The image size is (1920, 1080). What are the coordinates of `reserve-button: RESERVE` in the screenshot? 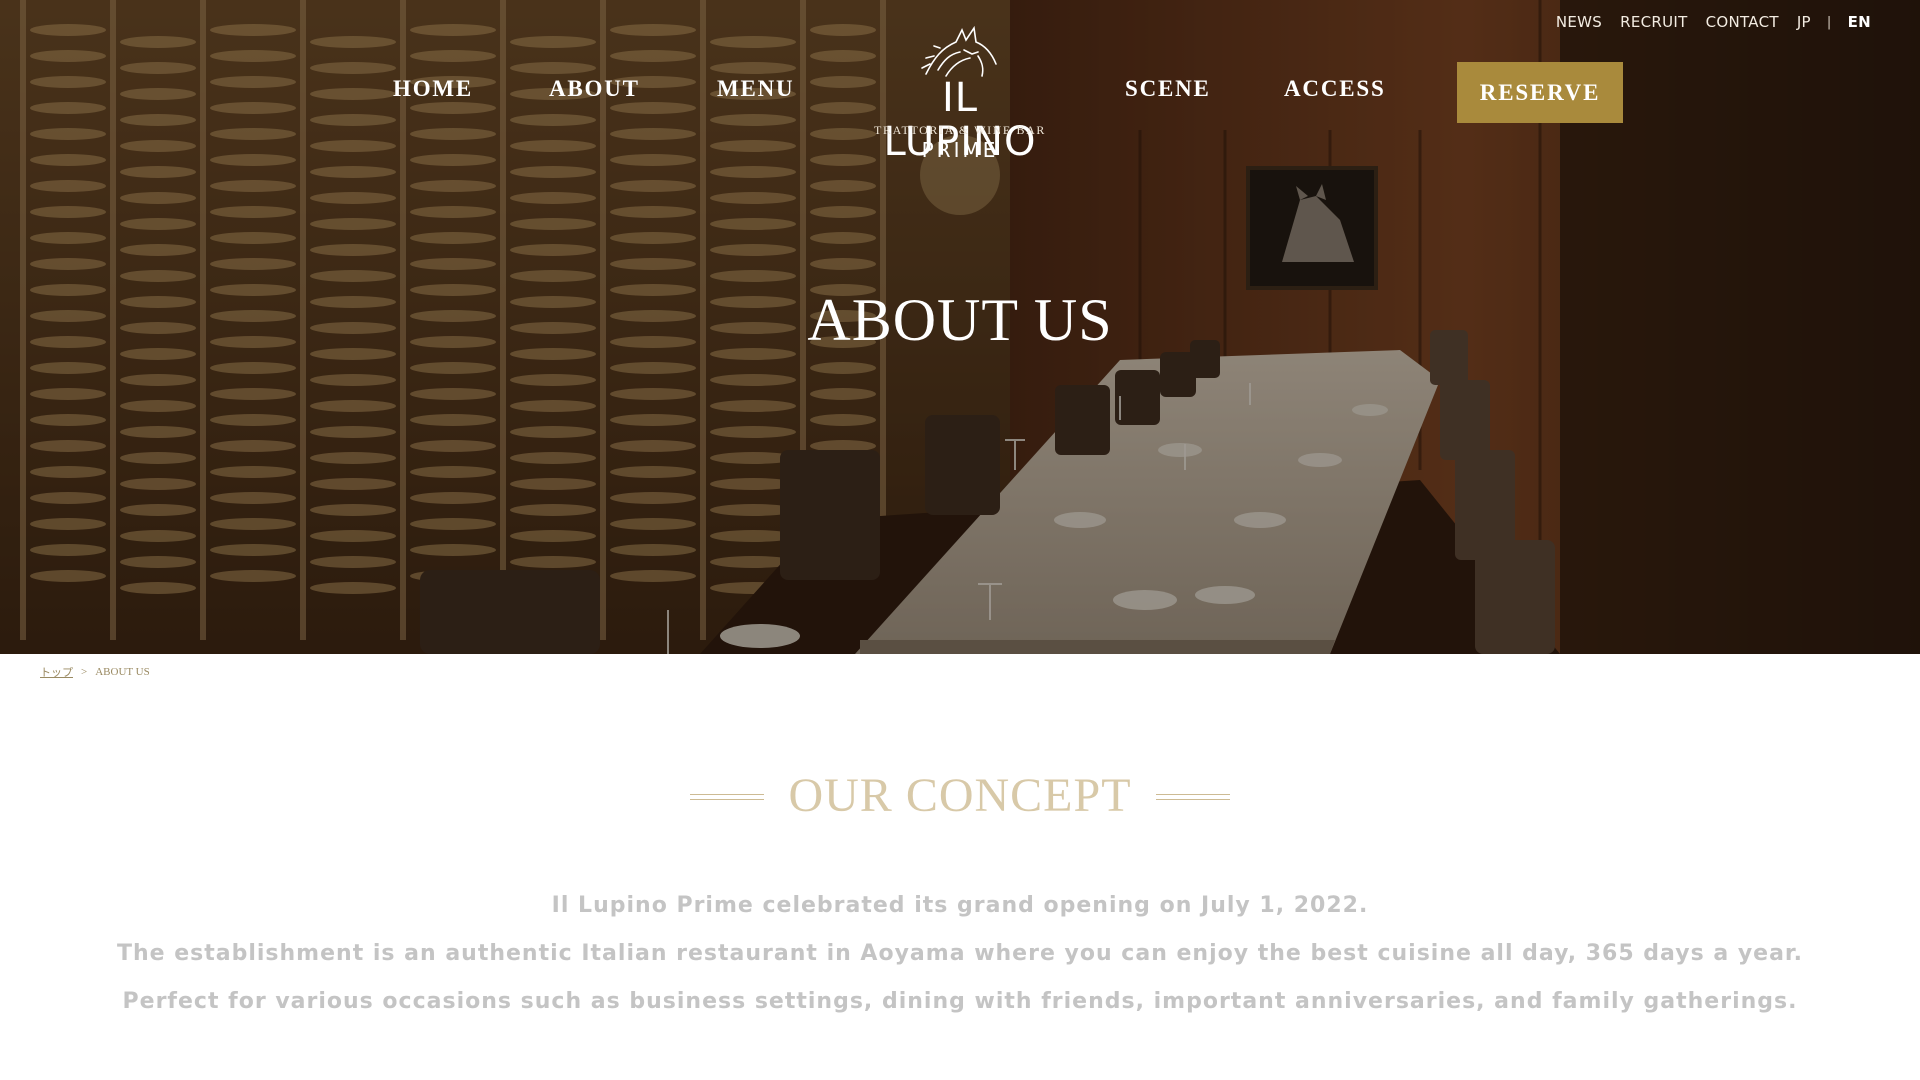 It's located at (1540, 92).